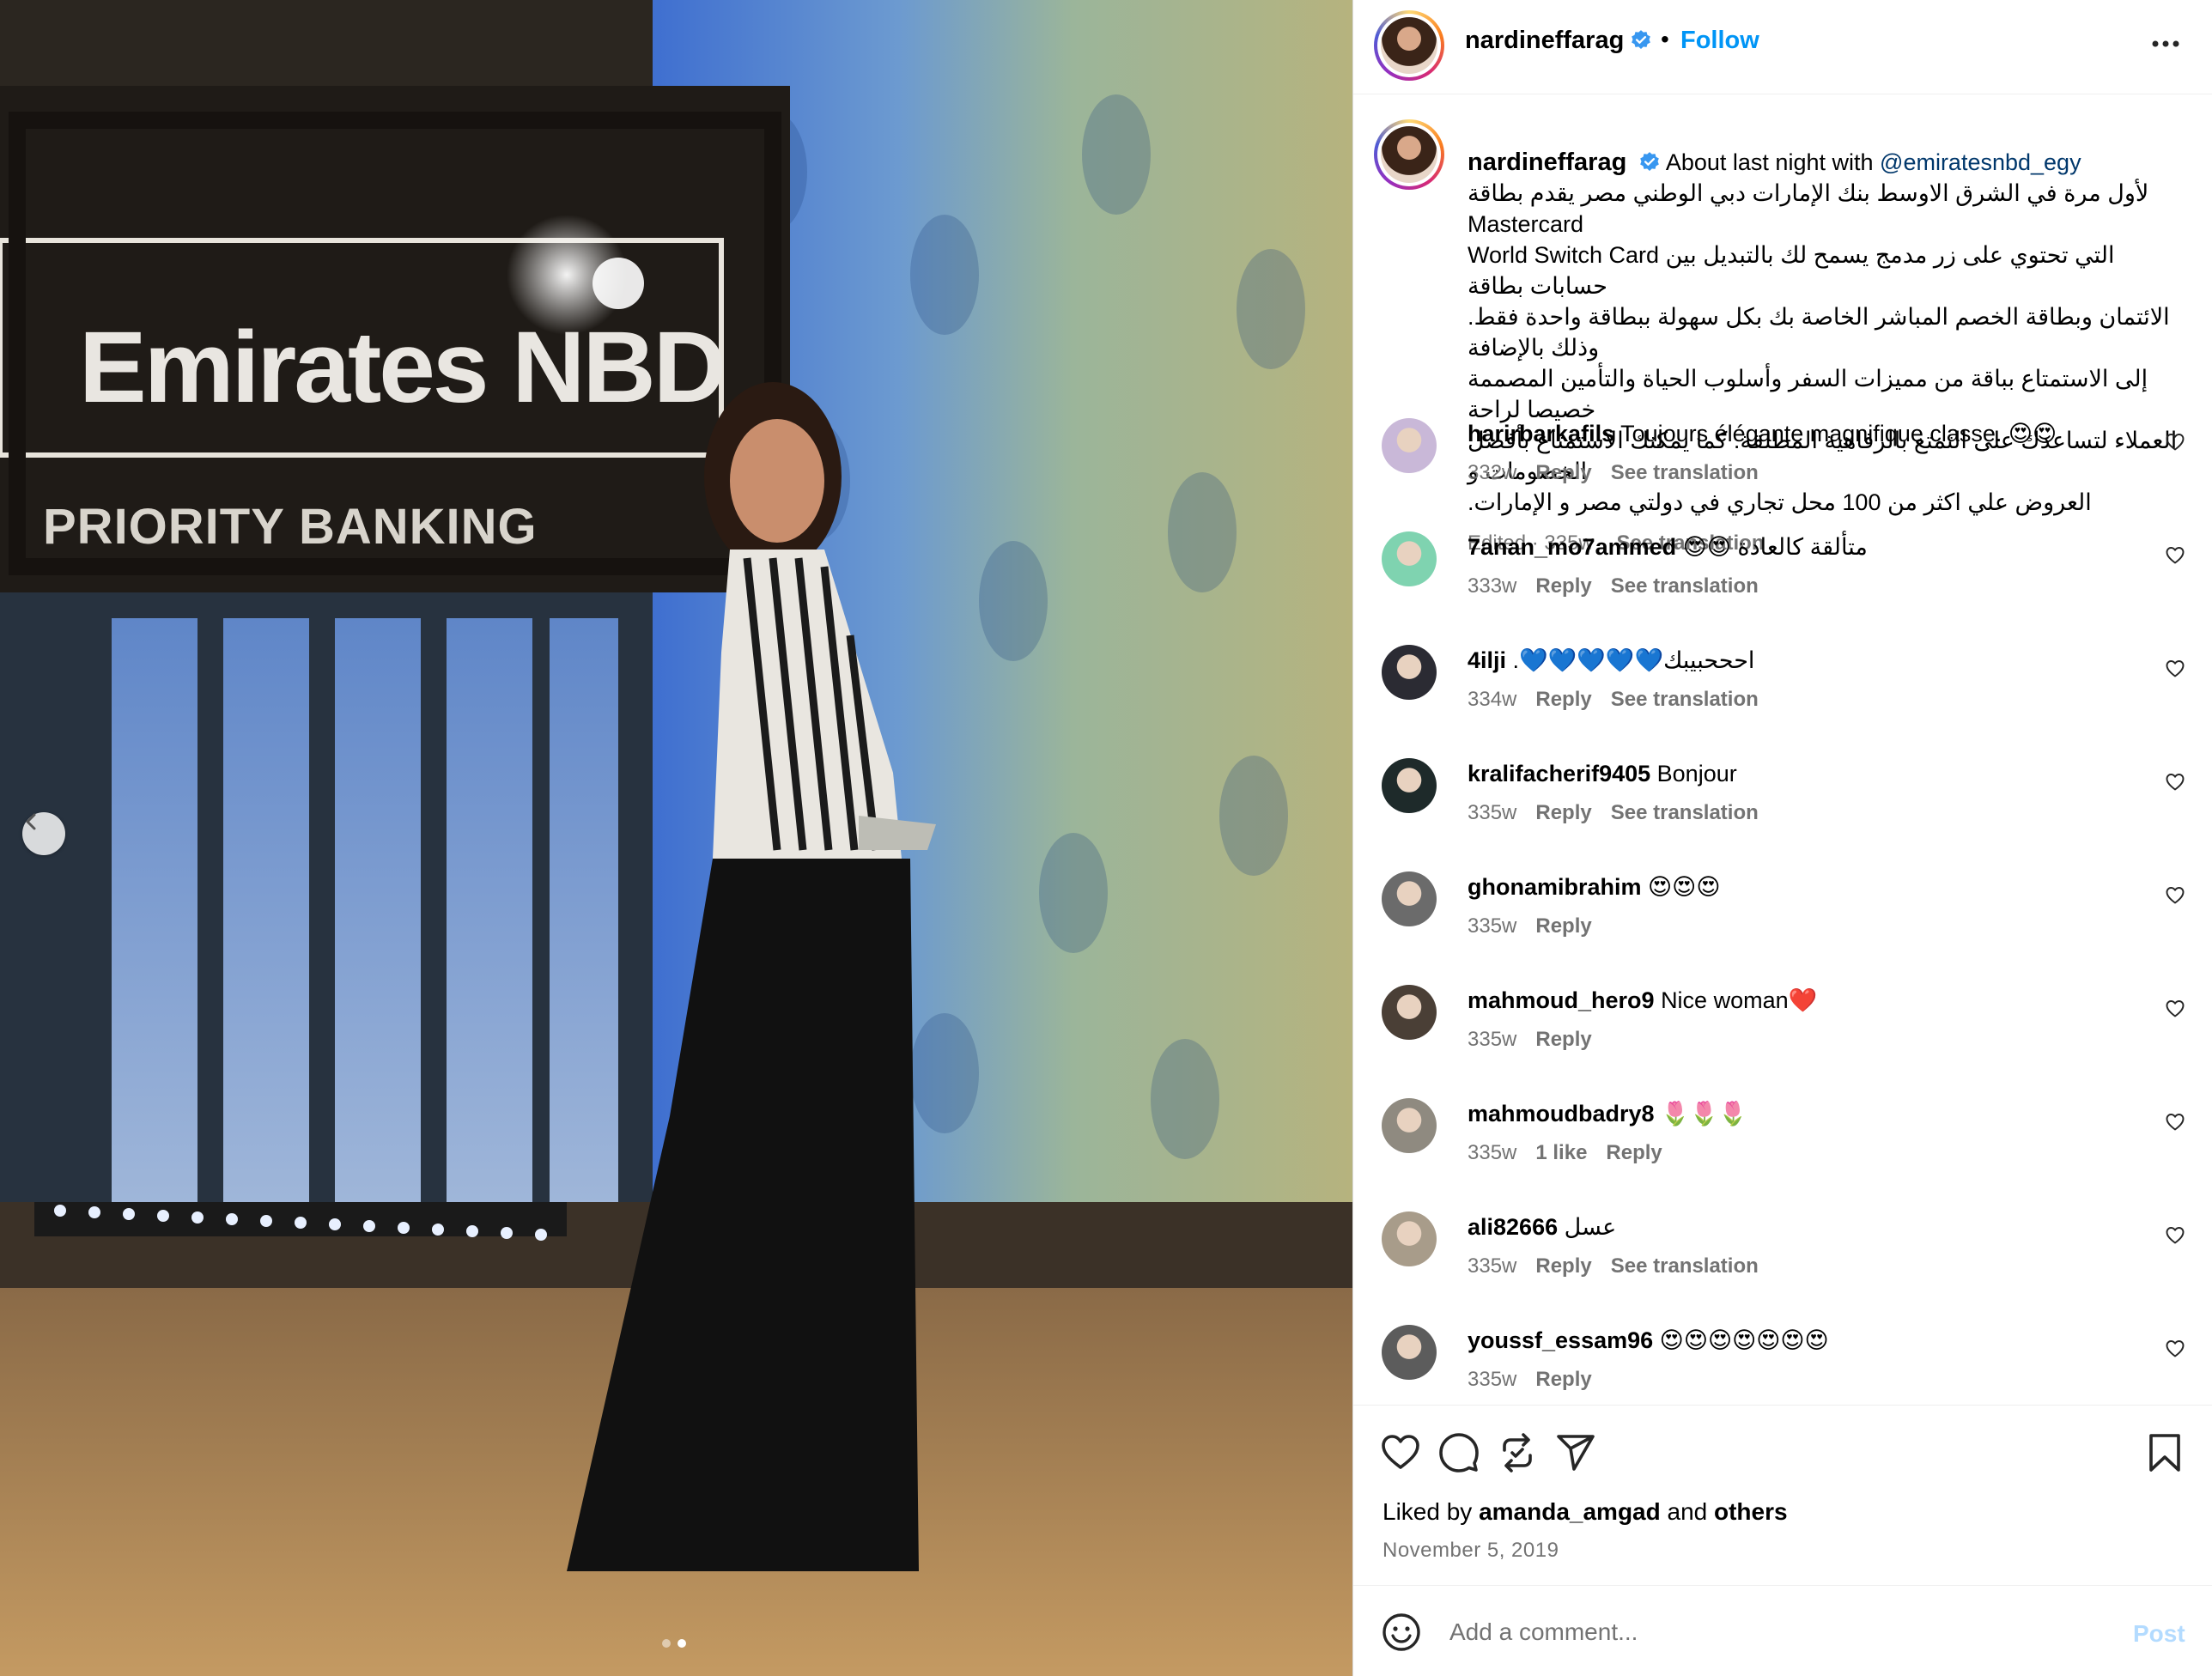  Describe the element at coordinates (2165, 44) in the screenshot. I see `more-options-icon` at that location.